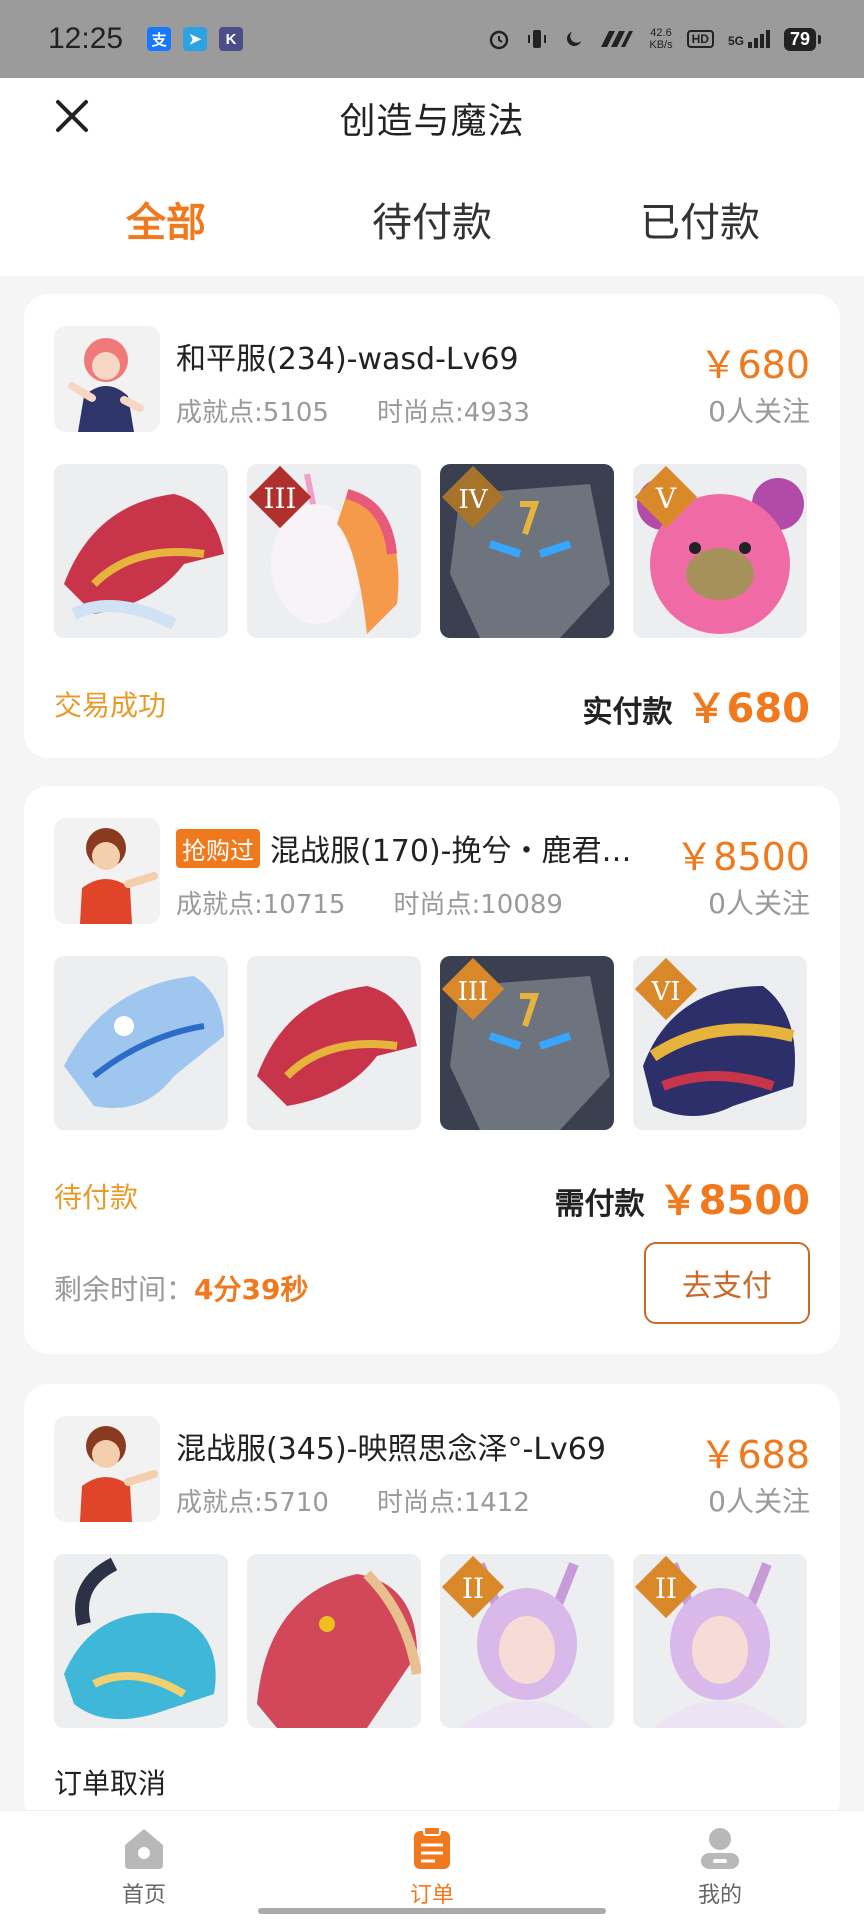  Describe the element at coordinates (432, 1911) in the screenshot. I see `home-indicator` at that location.